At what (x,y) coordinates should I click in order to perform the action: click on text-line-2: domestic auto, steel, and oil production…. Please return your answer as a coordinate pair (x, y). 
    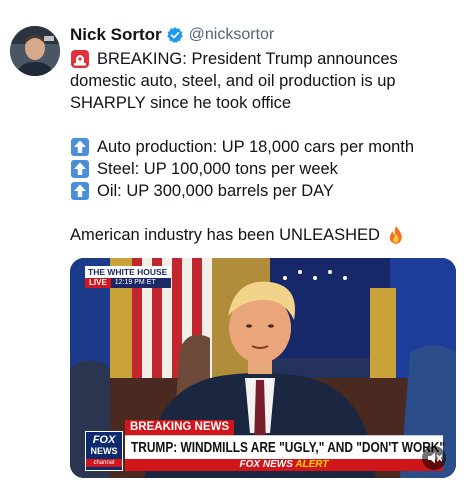
    Looking at the image, I should click on (233, 81).